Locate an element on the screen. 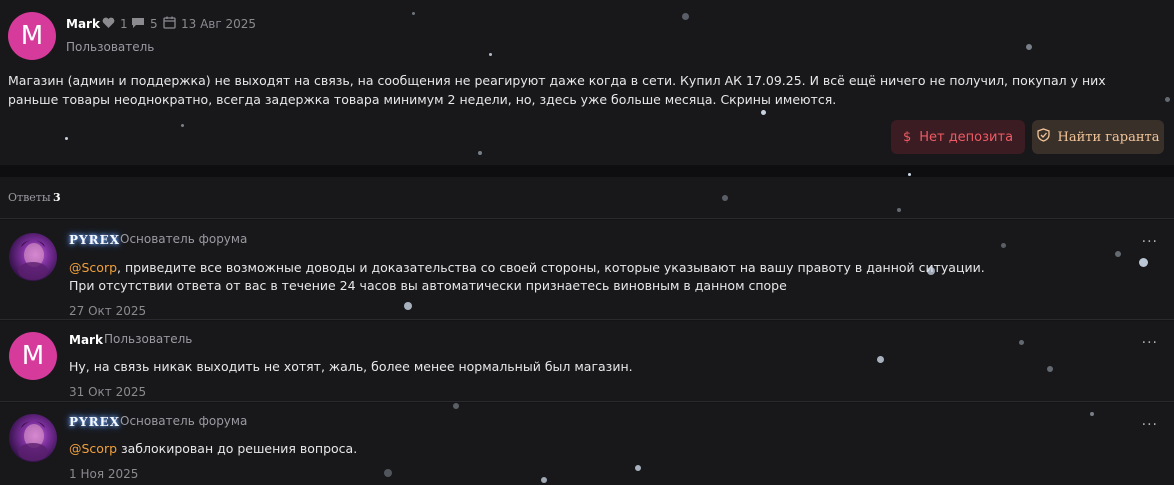 This screenshot has height=485, width=1174. section-divider is located at coordinates (587, 171).